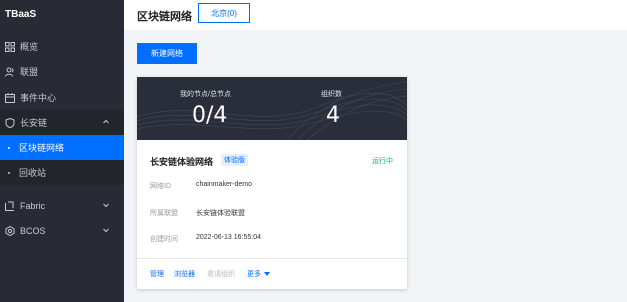  Describe the element at coordinates (167, 53) in the screenshot. I see `create-network-button: 新建网络` at that location.